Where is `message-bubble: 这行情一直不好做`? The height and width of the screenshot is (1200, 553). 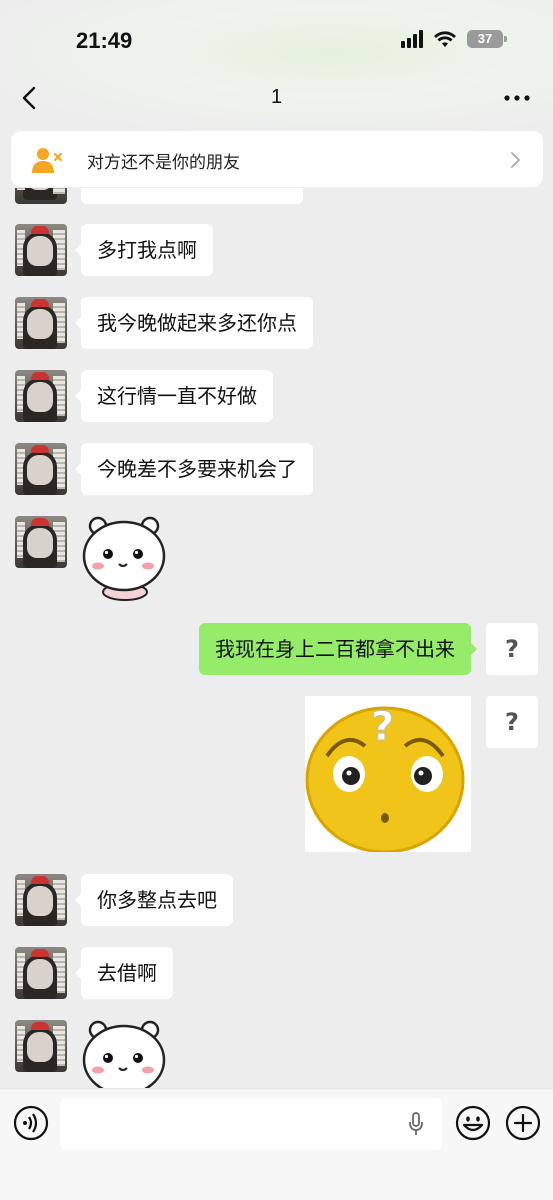
message-bubble: 这行情一直不好做 is located at coordinates (174, 396).